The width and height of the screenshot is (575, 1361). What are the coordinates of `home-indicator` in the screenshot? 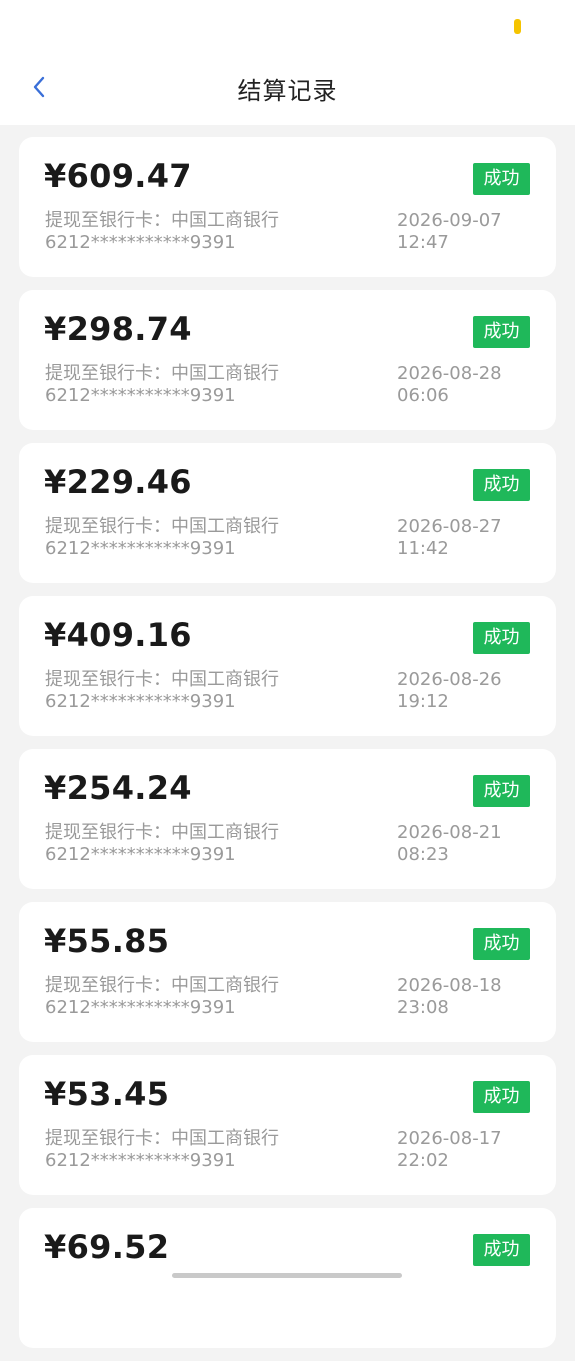 It's located at (287, 1275).